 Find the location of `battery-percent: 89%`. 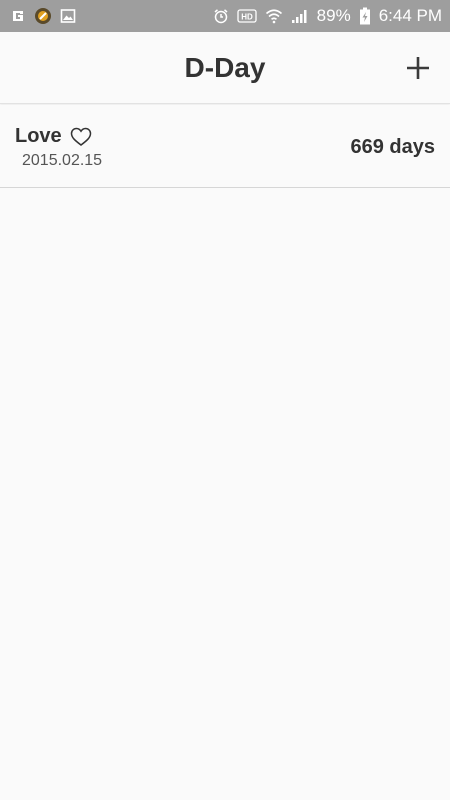

battery-percent: 89% is located at coordinates (333, 15).